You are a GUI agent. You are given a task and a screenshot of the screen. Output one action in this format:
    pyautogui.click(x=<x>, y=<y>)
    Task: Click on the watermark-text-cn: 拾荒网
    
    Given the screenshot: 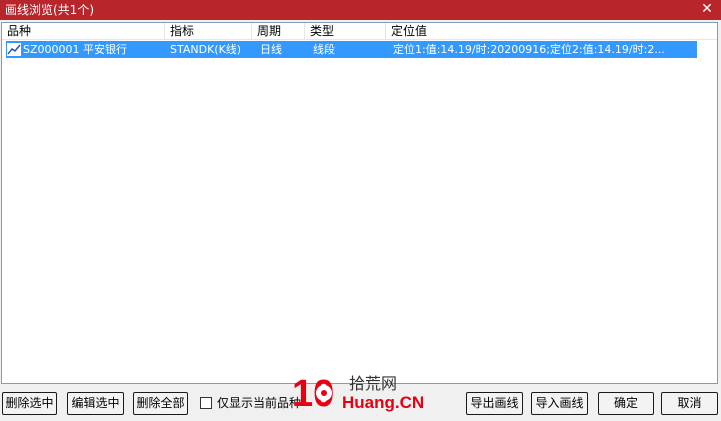 What is the action you would take?
    pyautogui.click(x=373, y=383)
    